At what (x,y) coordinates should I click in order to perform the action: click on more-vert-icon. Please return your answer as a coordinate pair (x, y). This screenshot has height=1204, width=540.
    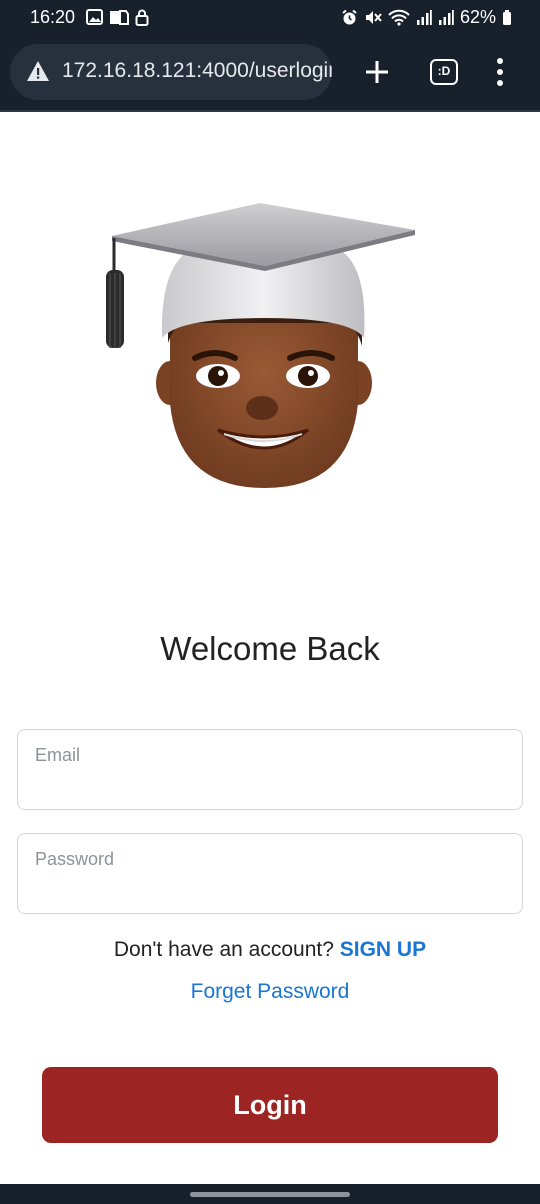
    Looking at the image, I should click on (500, 72).